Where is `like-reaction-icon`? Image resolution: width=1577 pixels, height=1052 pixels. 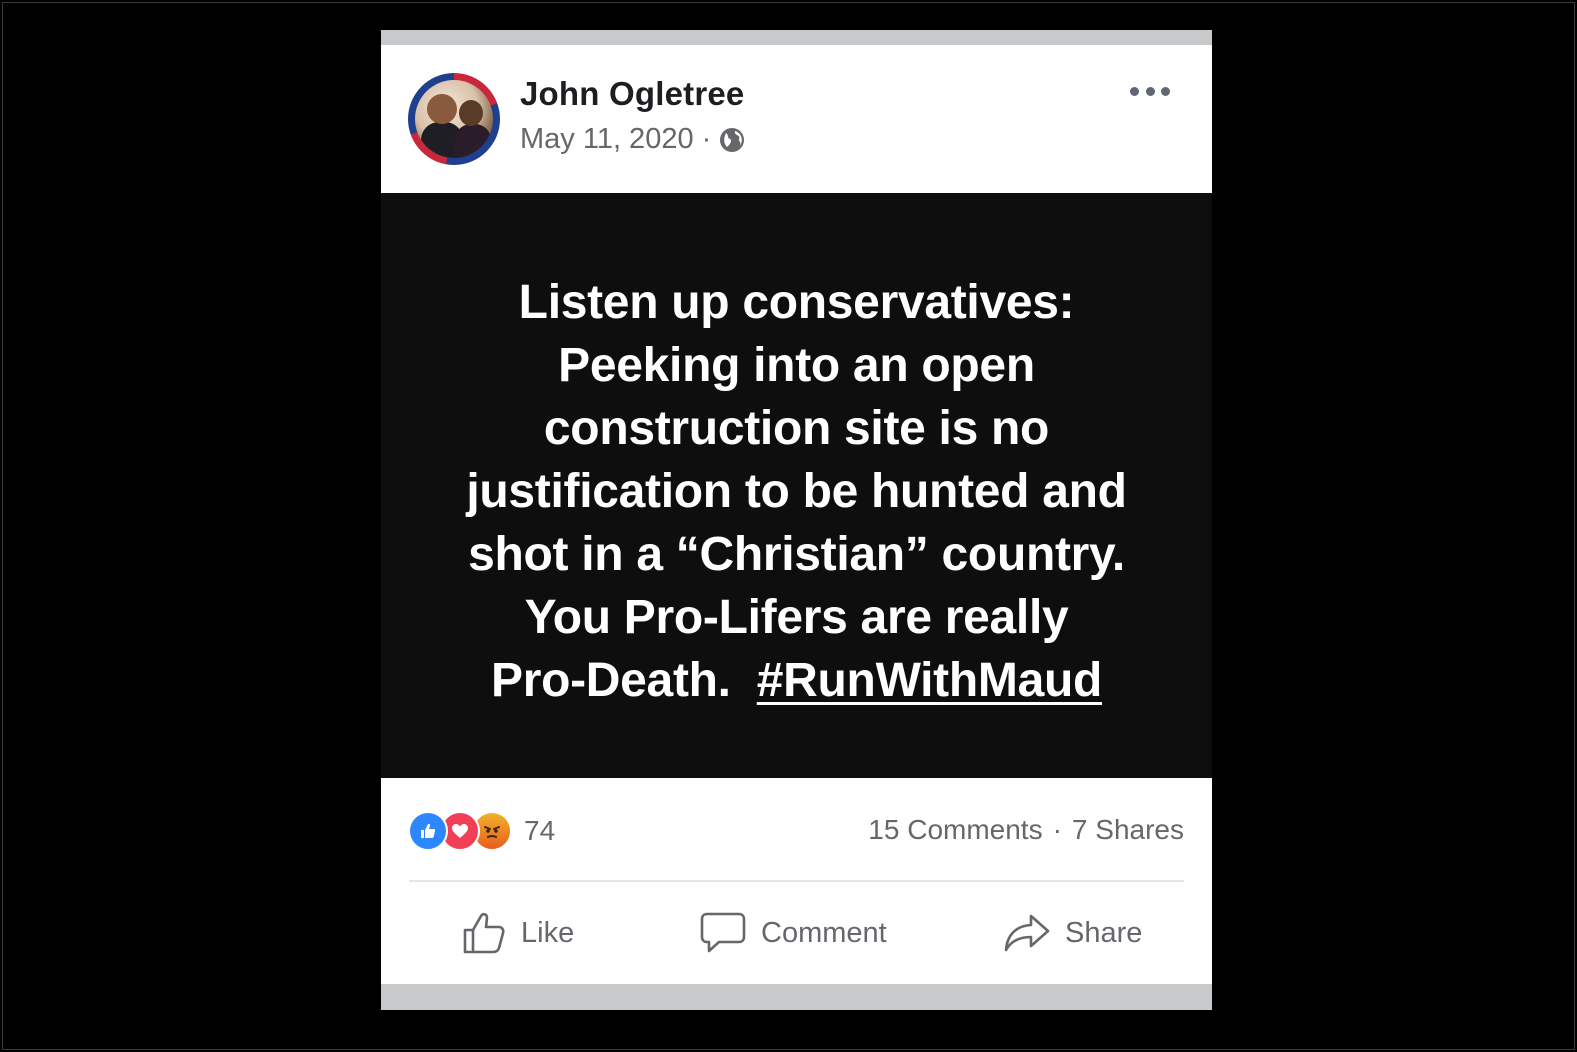
like-reaction-icon is located at coordinates (428, 831).